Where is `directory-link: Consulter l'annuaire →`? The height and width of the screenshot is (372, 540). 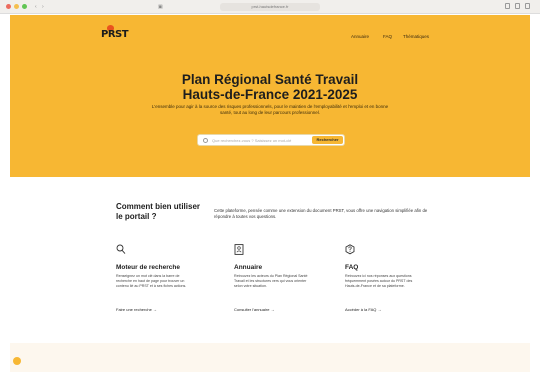 directory-link: Consulter l'annuaire → is located at coordinates (254, 309).